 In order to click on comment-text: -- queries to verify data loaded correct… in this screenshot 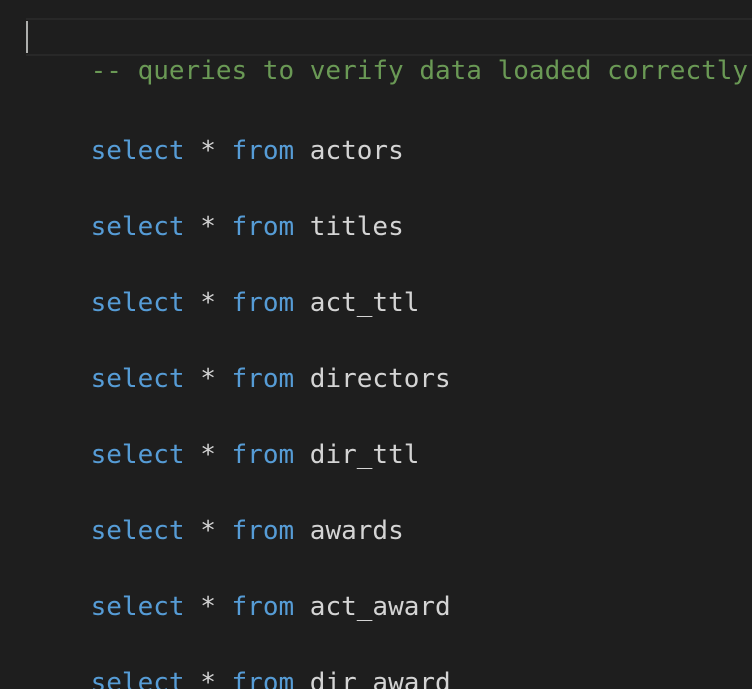, I will do `click(419, 71)`.